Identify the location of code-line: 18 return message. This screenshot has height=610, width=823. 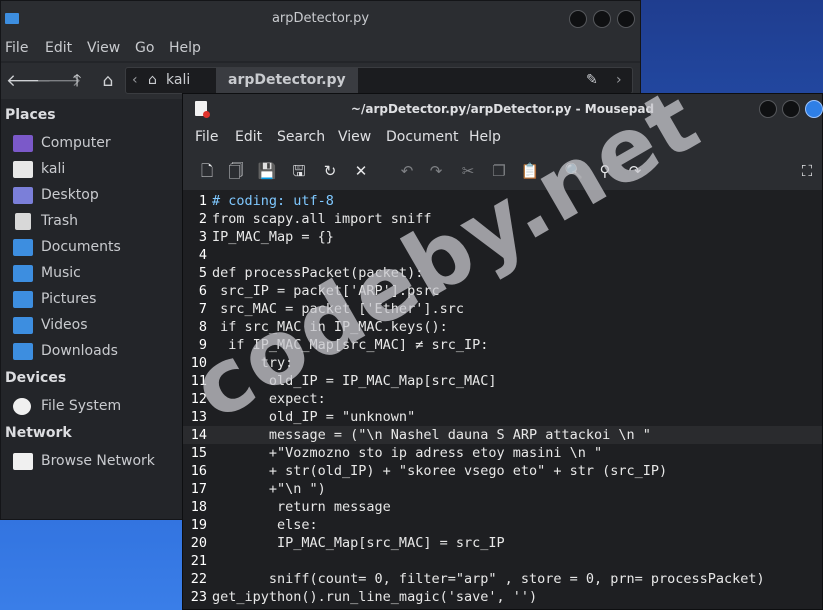
(502, 507).